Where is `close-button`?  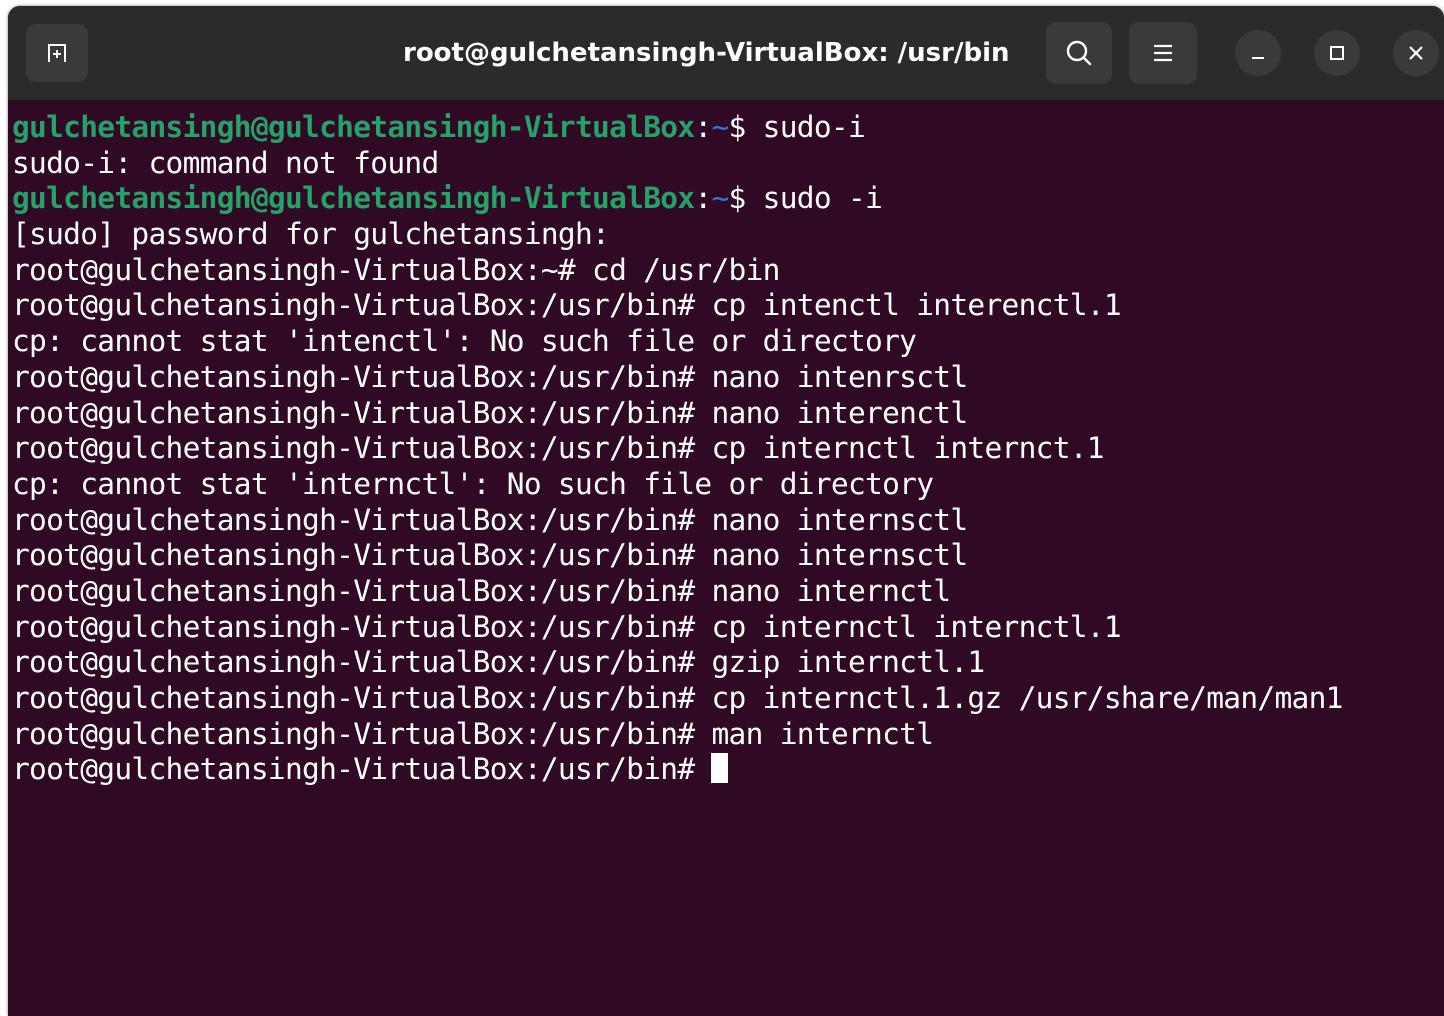 close-button is located at coordinates (1416, 53).